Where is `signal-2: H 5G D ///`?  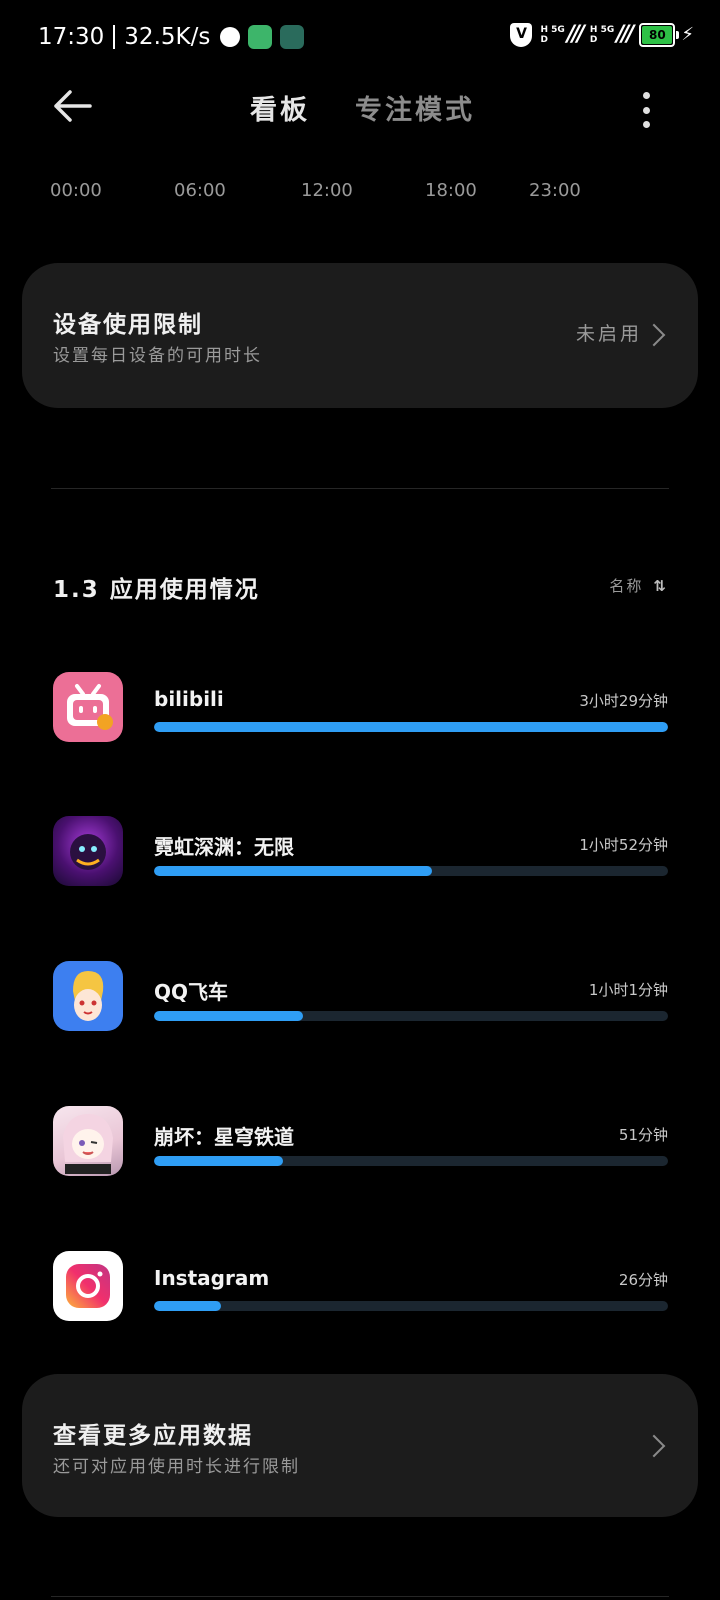 signal-2: H 5G D /// is located at coordinates (611, 34).